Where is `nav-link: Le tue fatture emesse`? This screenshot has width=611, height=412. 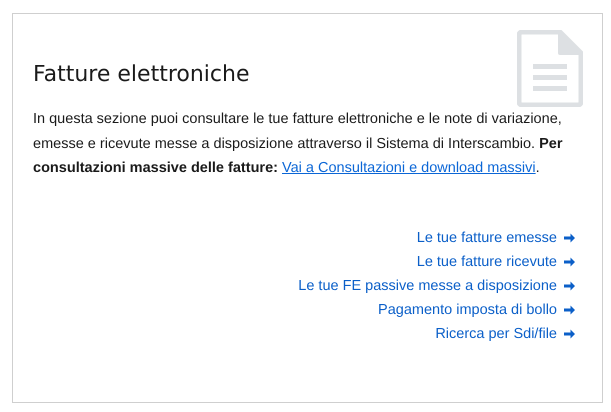
nav-link: Le tue fatture emesse is located at coordinates (496, 238).